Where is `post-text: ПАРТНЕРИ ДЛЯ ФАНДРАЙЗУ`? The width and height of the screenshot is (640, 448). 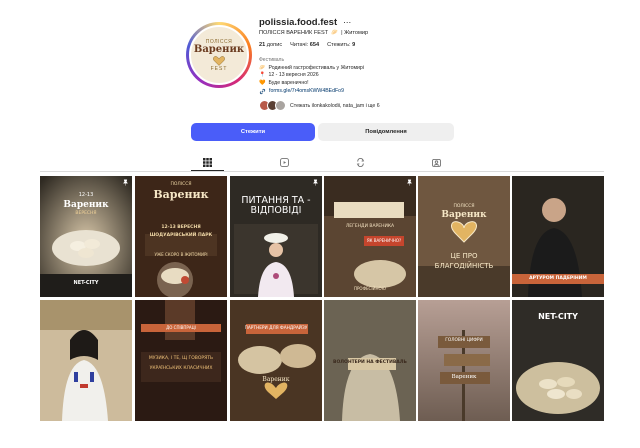 post-text: ПАРТНЕРИ ДЛЯ ФАНДРАЙЗУ is located at coordinates (276, 328).